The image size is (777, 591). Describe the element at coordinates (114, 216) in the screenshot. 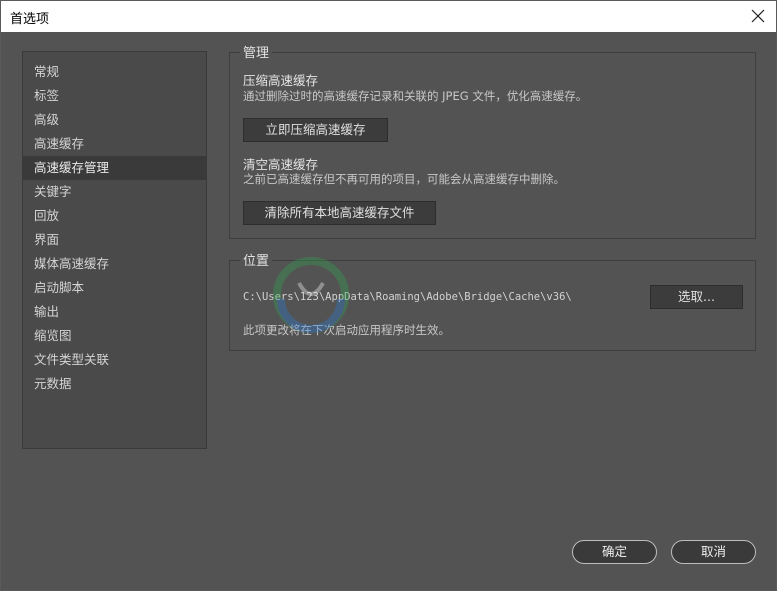

I see `sidebar-item-playback: 回放` at that location.